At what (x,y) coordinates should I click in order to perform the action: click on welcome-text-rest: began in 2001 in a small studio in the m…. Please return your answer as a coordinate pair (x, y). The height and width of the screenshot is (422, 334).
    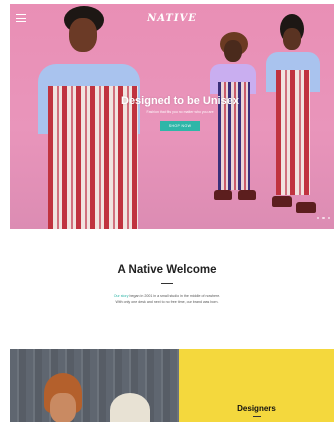
    Looking at the image, I should click on (174, 296).